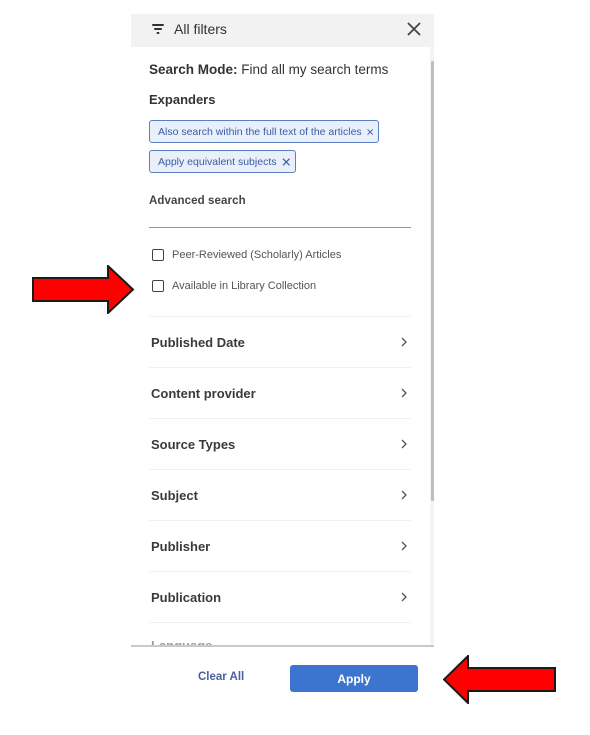  Describe the element at coordinates (280, 546) in the screenshot. I see `facet-publisher: Publisher` at that location.